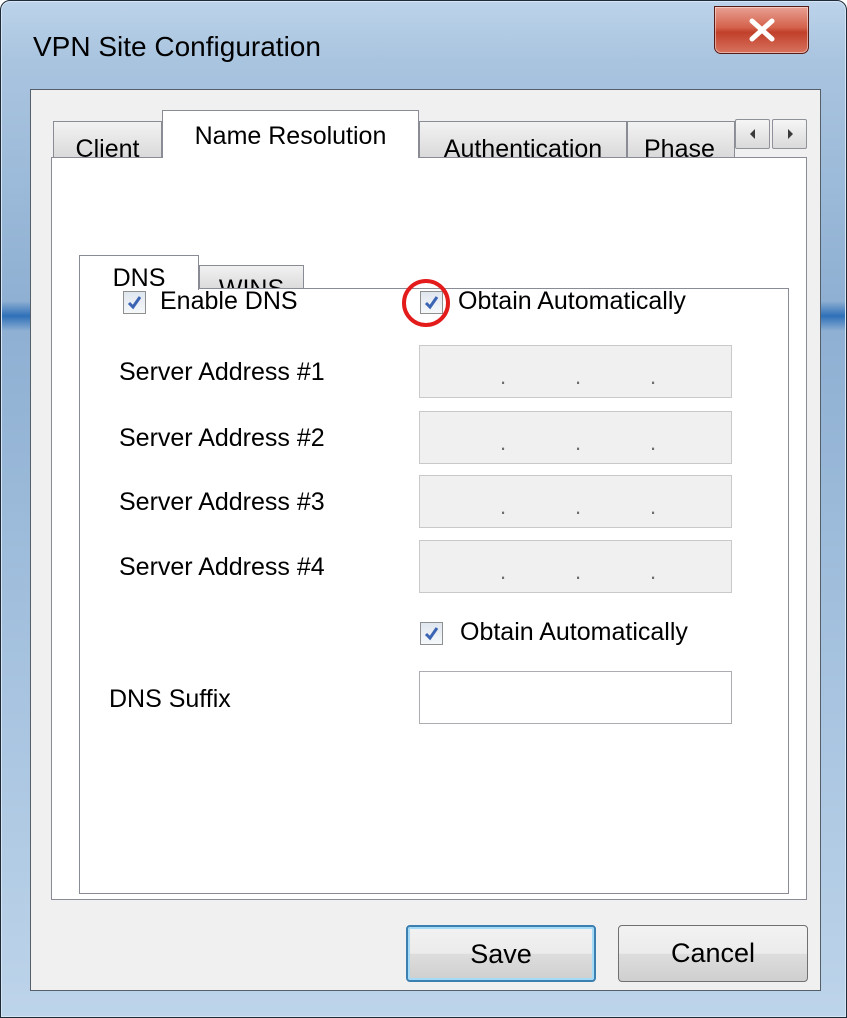 The height and width of the screenshot is (1018, 847). Describe the element at coordinates (139, 272) in the screenshot. I see `tab-dns: DNS` at that location.